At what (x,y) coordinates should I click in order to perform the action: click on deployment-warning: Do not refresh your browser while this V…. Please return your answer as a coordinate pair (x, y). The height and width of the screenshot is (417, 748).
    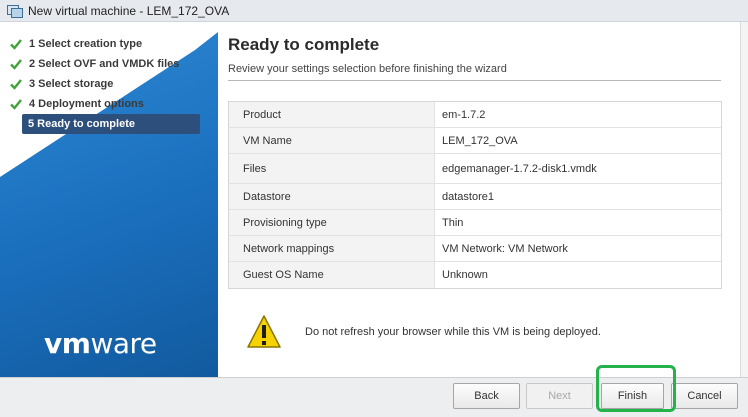
    Looking at the image, I should click on (481, 332).